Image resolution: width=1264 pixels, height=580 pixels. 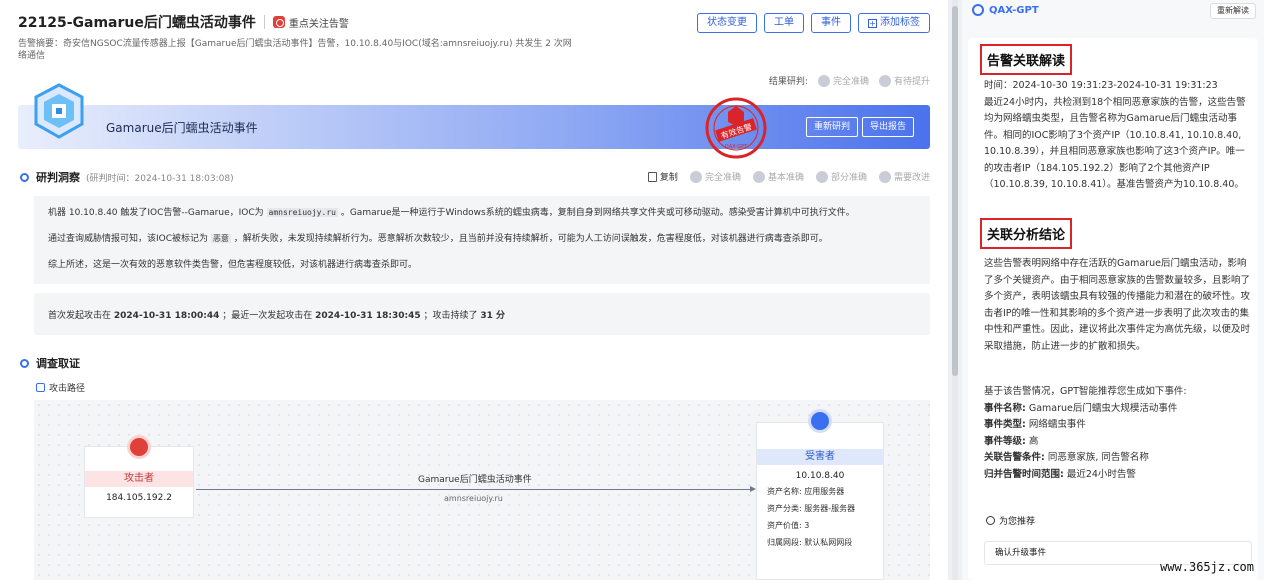 I want to click on action-buttons: 状态变更 工单 事件 + 添加标签, so click(x=813, y=23).